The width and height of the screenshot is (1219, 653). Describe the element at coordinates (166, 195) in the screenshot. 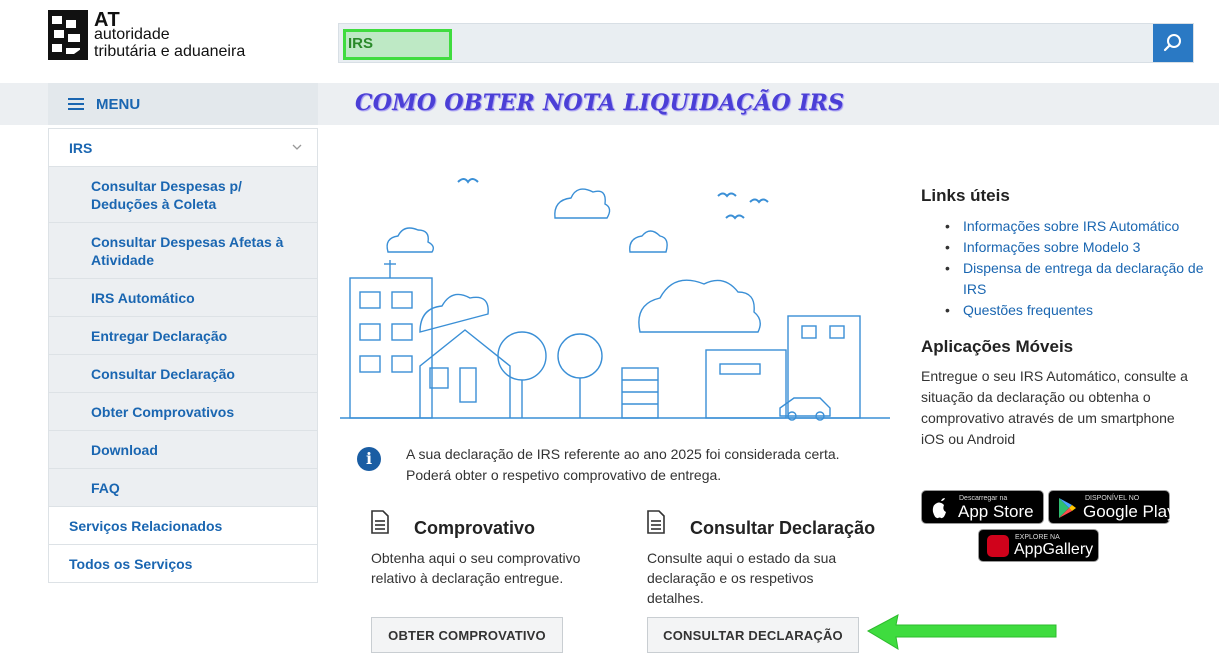

I see `sidebar-item-label: Consultar Despesas p/ Deduções à Coleta` at that location.